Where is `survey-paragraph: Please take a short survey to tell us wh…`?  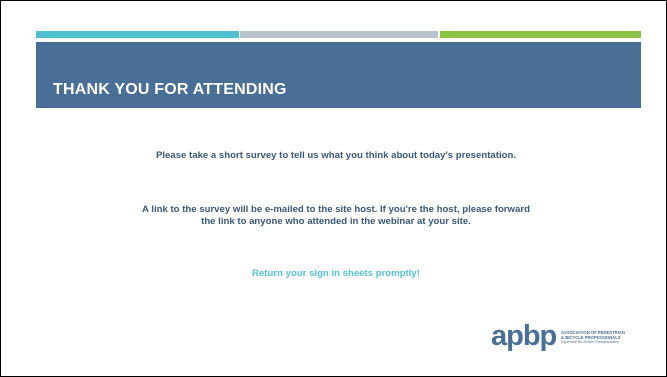 survey-paragraph: Please take a short survey to tell us wh… is located at coordinates (335, 155).